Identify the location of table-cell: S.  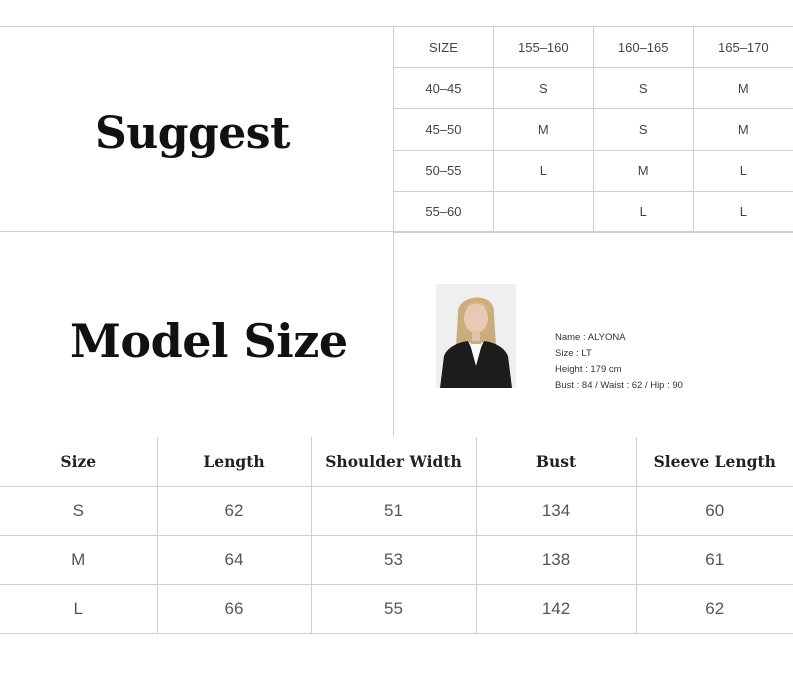
(79, 510).